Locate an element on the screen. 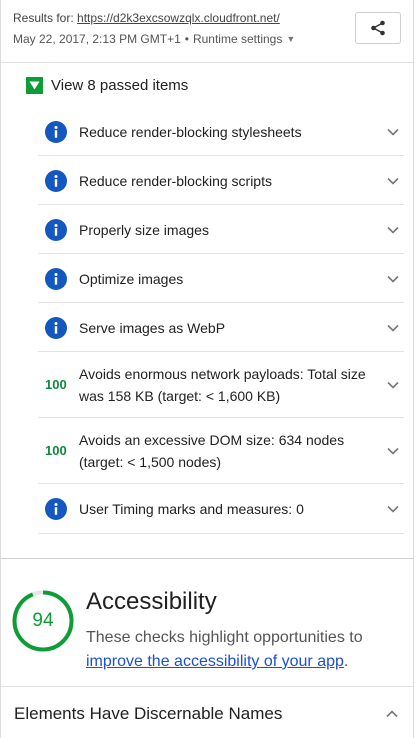  audit-title: Optimize images is located at coordinates (131, 278).